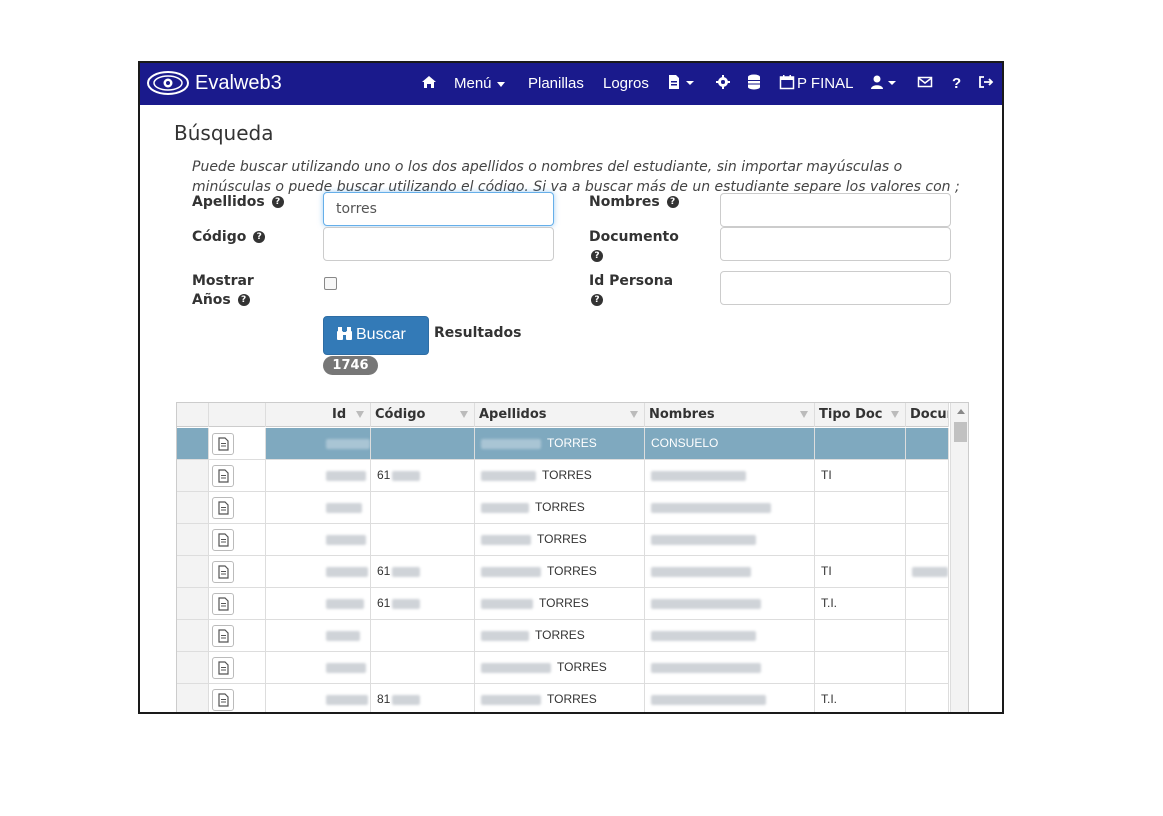  What do you see at coordinates (237, 415) in the screenshot?
I see `header-action` at bounding box center [237, 415].